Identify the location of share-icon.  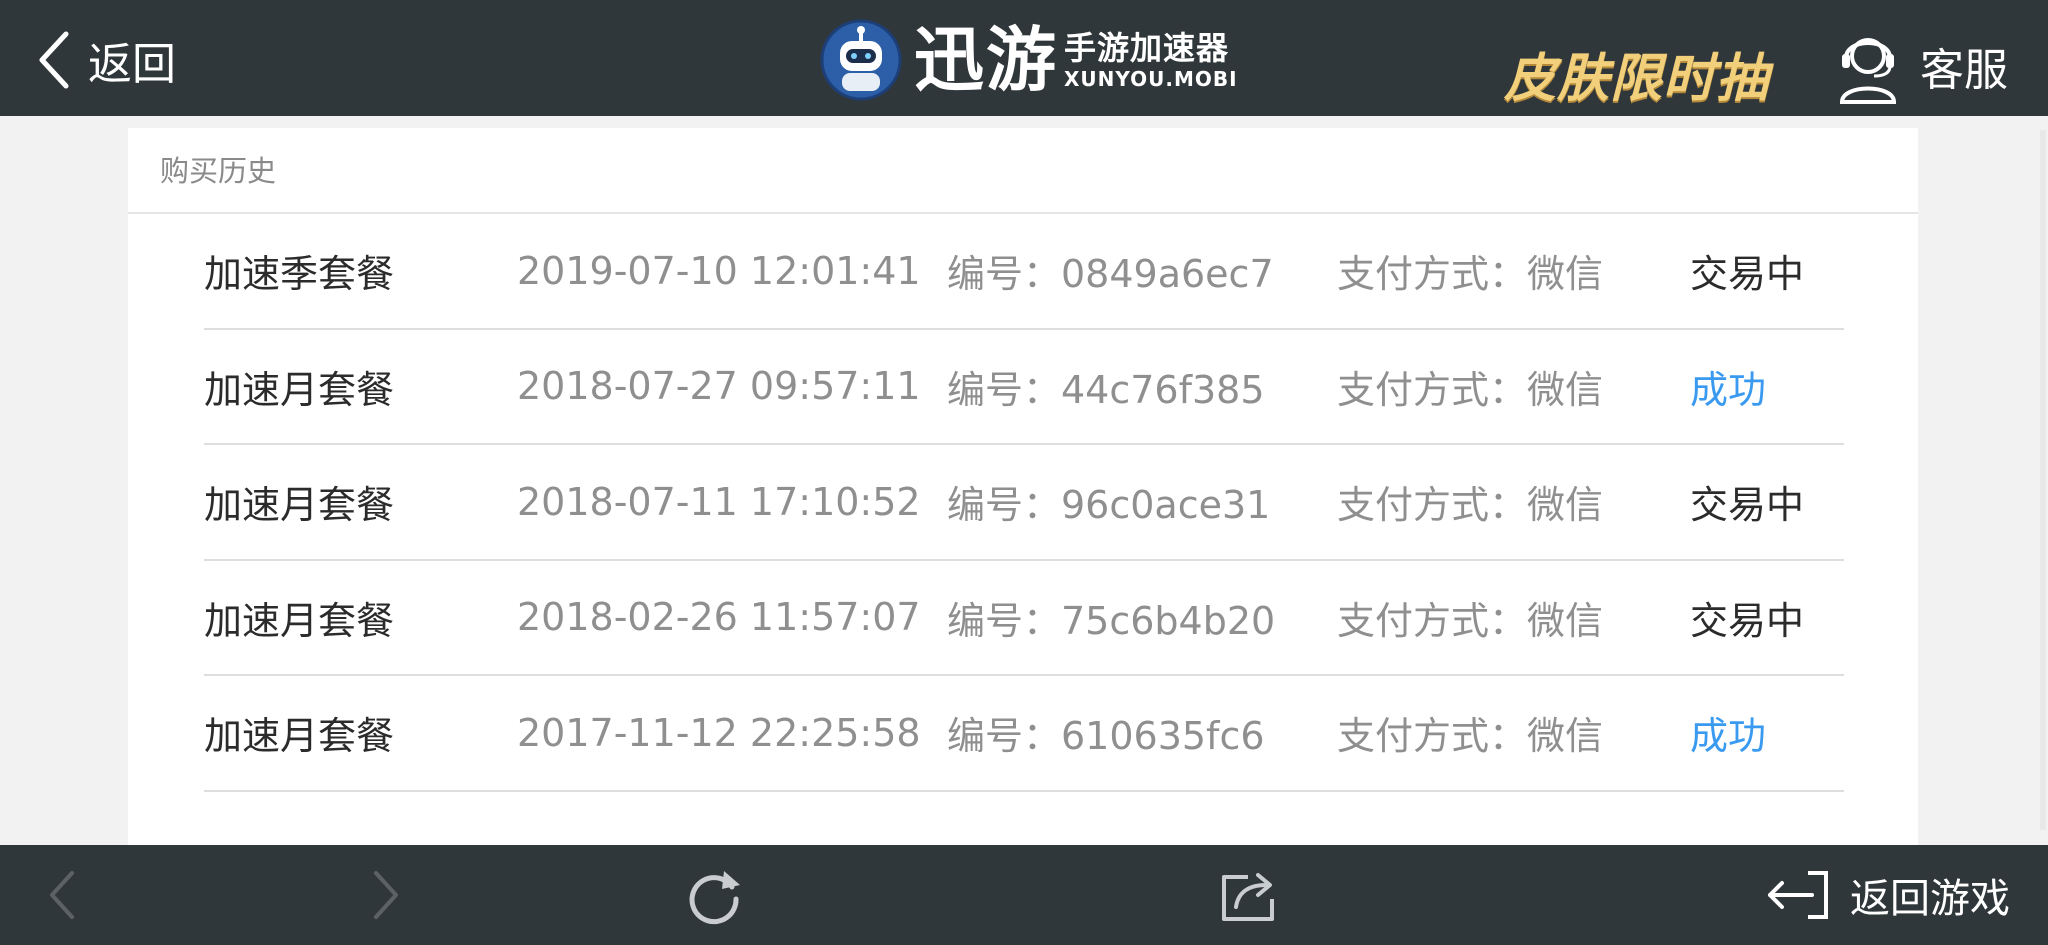
(1248, 895).